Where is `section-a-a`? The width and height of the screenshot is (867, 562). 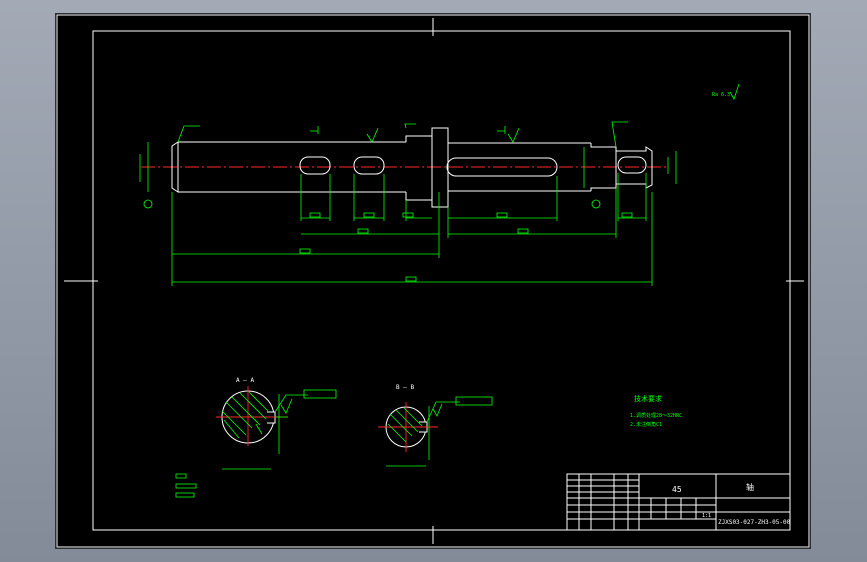
section-a-a is located at coordinates (276, 428).